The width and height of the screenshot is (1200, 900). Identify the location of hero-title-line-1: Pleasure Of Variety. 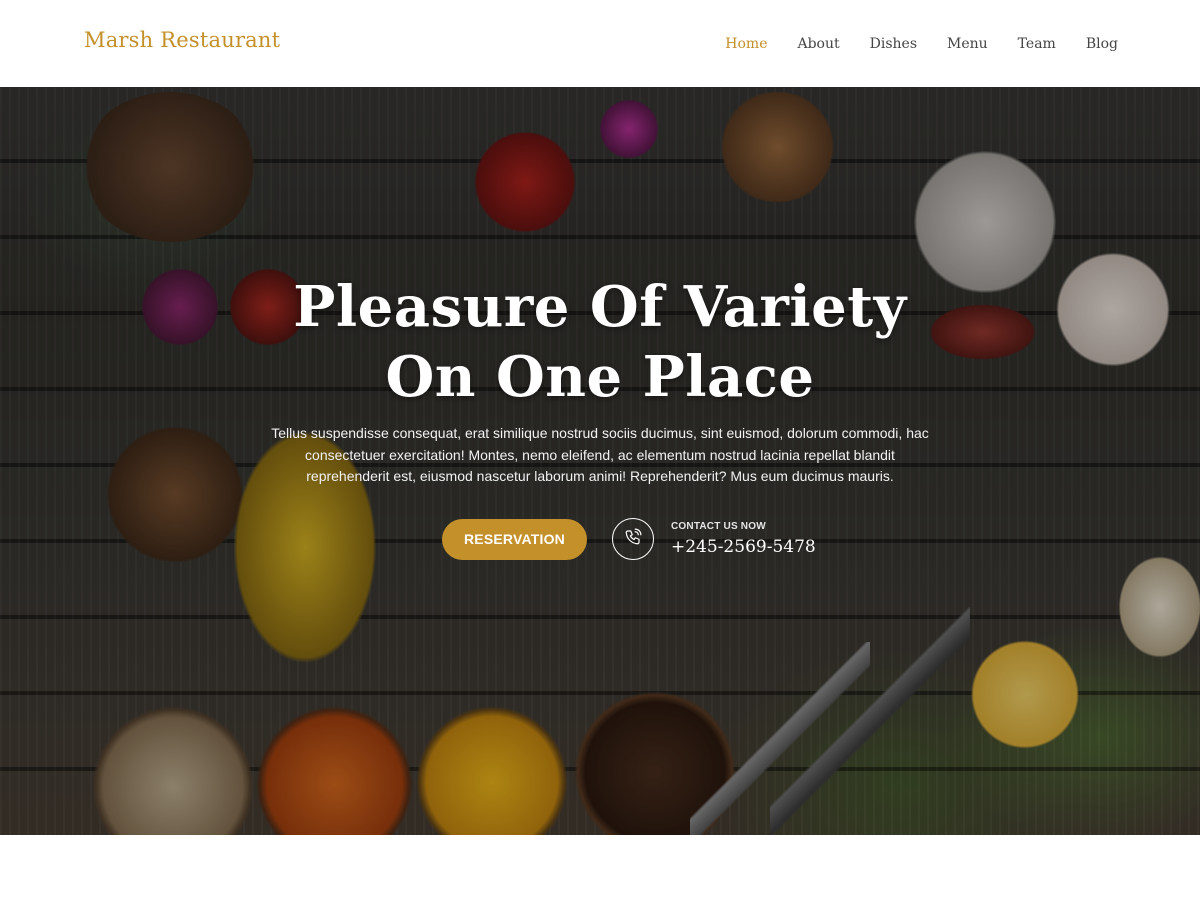
(600, 307).